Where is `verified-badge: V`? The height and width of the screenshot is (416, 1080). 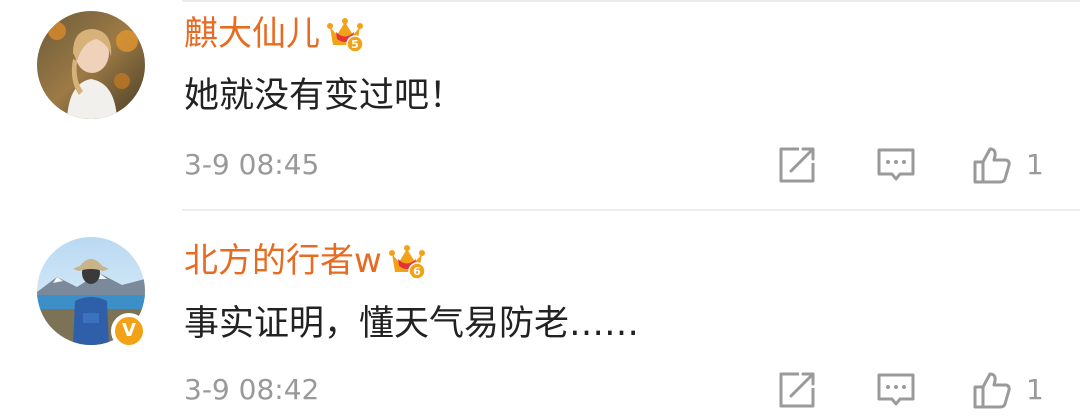 verified-badge: V is located at coordinates (129, 331).